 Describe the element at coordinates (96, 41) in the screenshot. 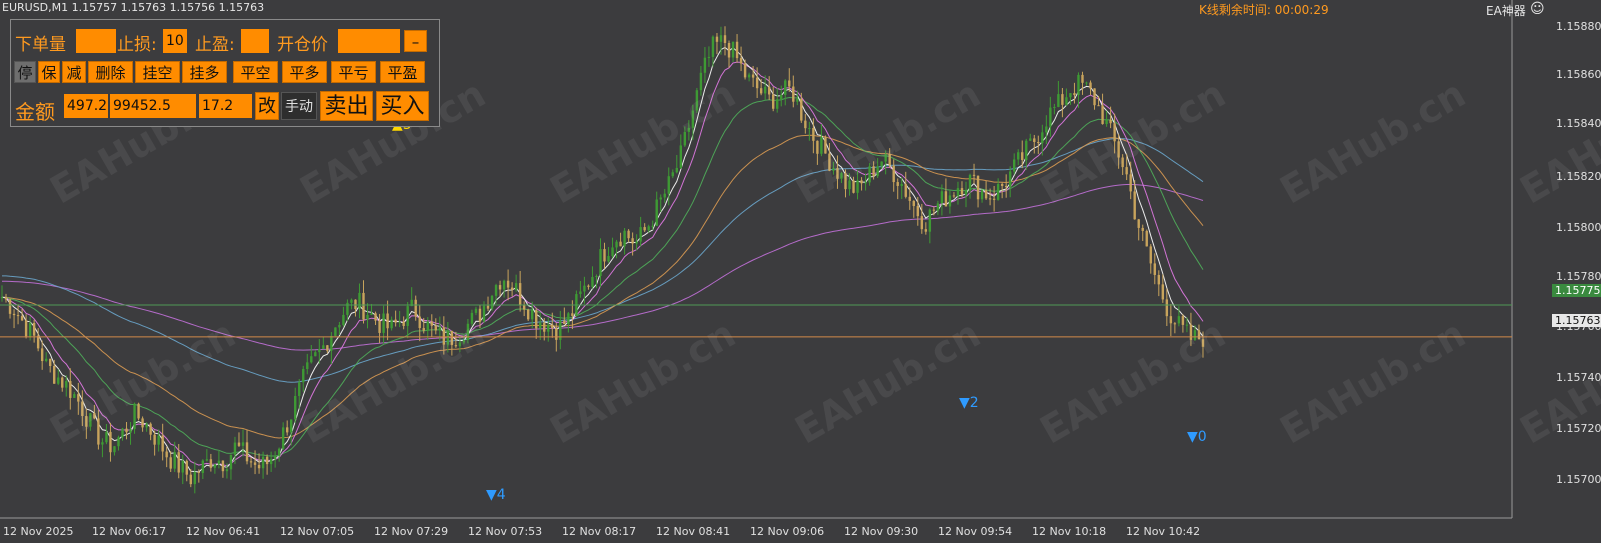

I see `lot-size-input` at that location.